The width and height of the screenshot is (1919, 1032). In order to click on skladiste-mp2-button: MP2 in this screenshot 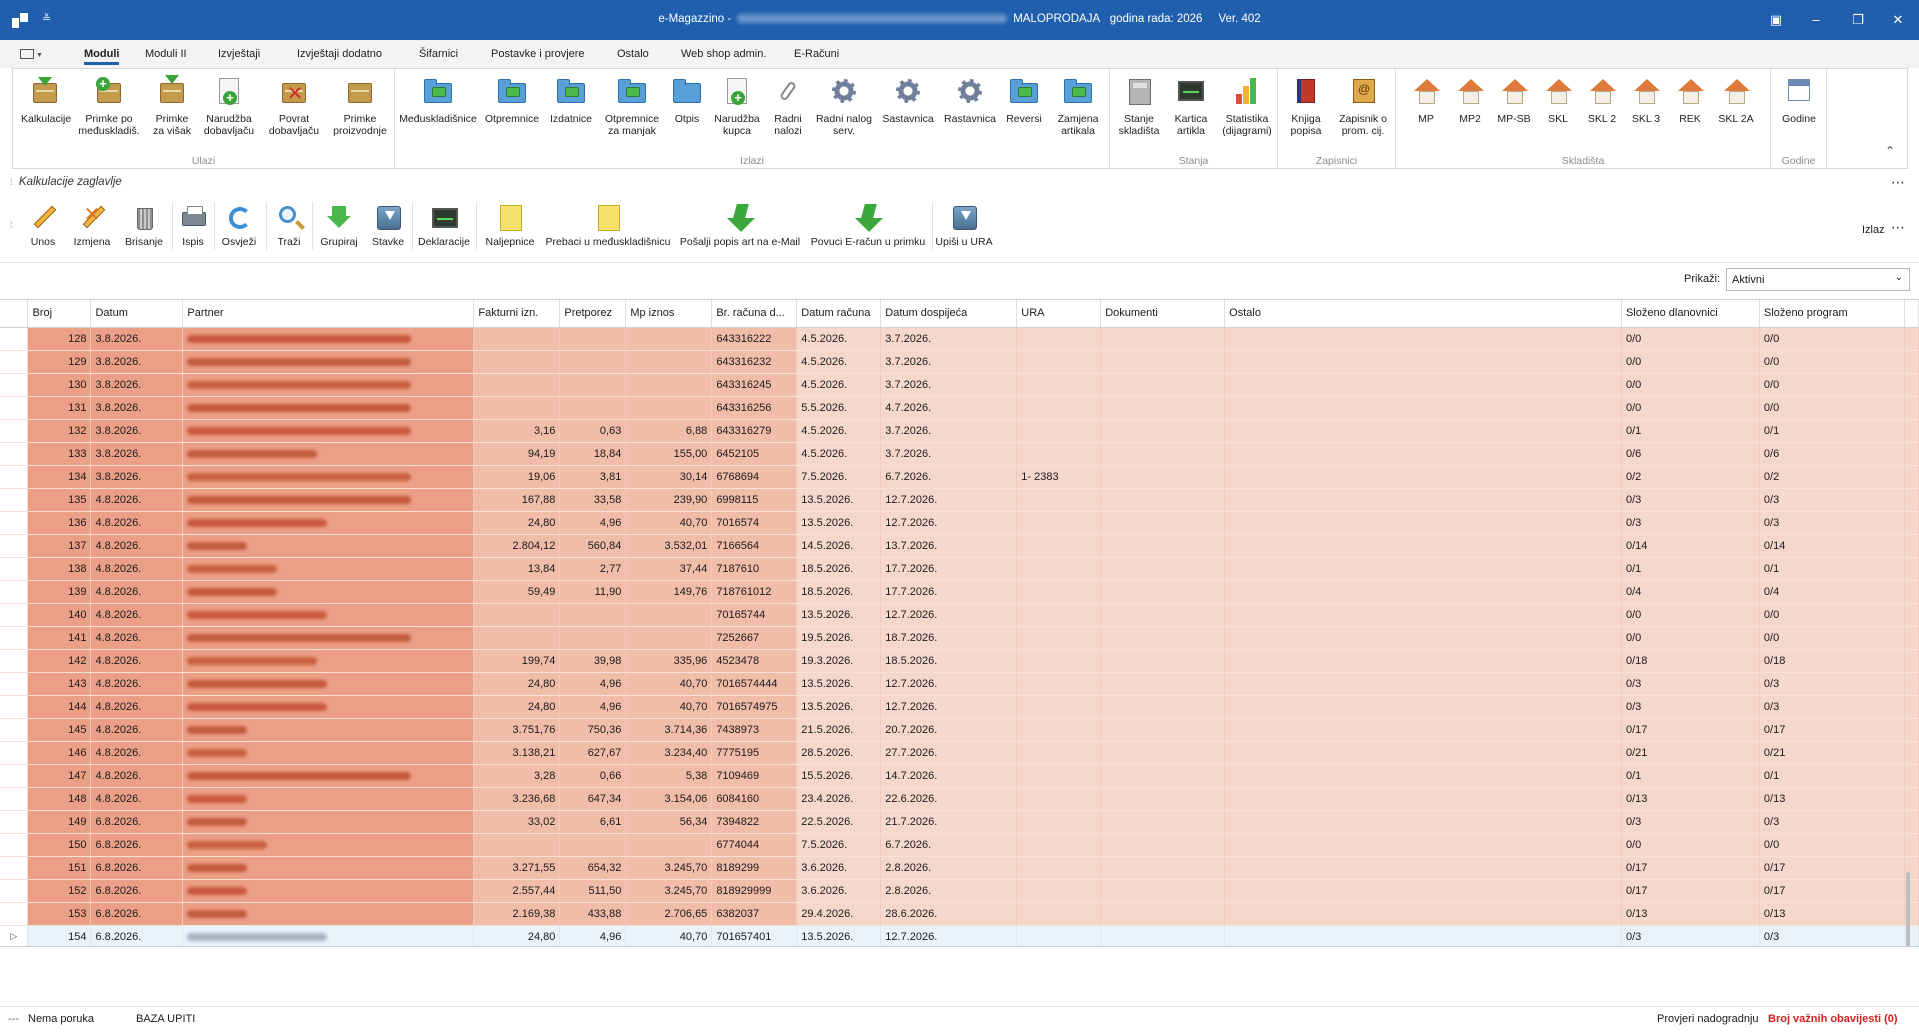, I will do `click(1470, 100)`.